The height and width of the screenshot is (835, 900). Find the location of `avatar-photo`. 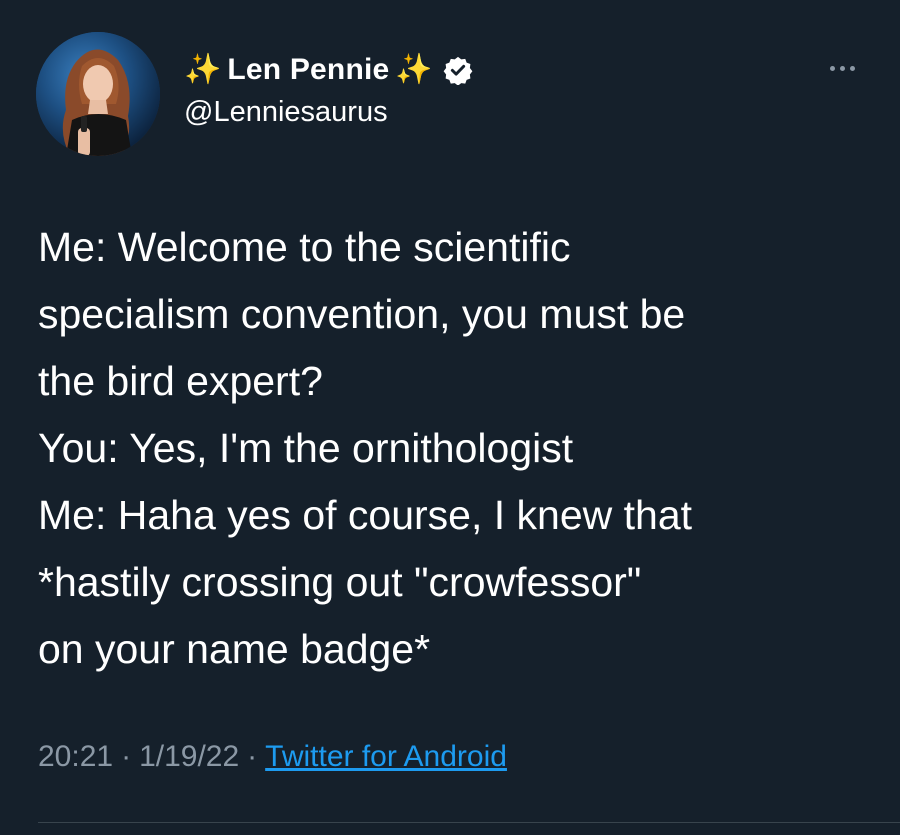

avatar-photo is located at coordinates (98, 94).